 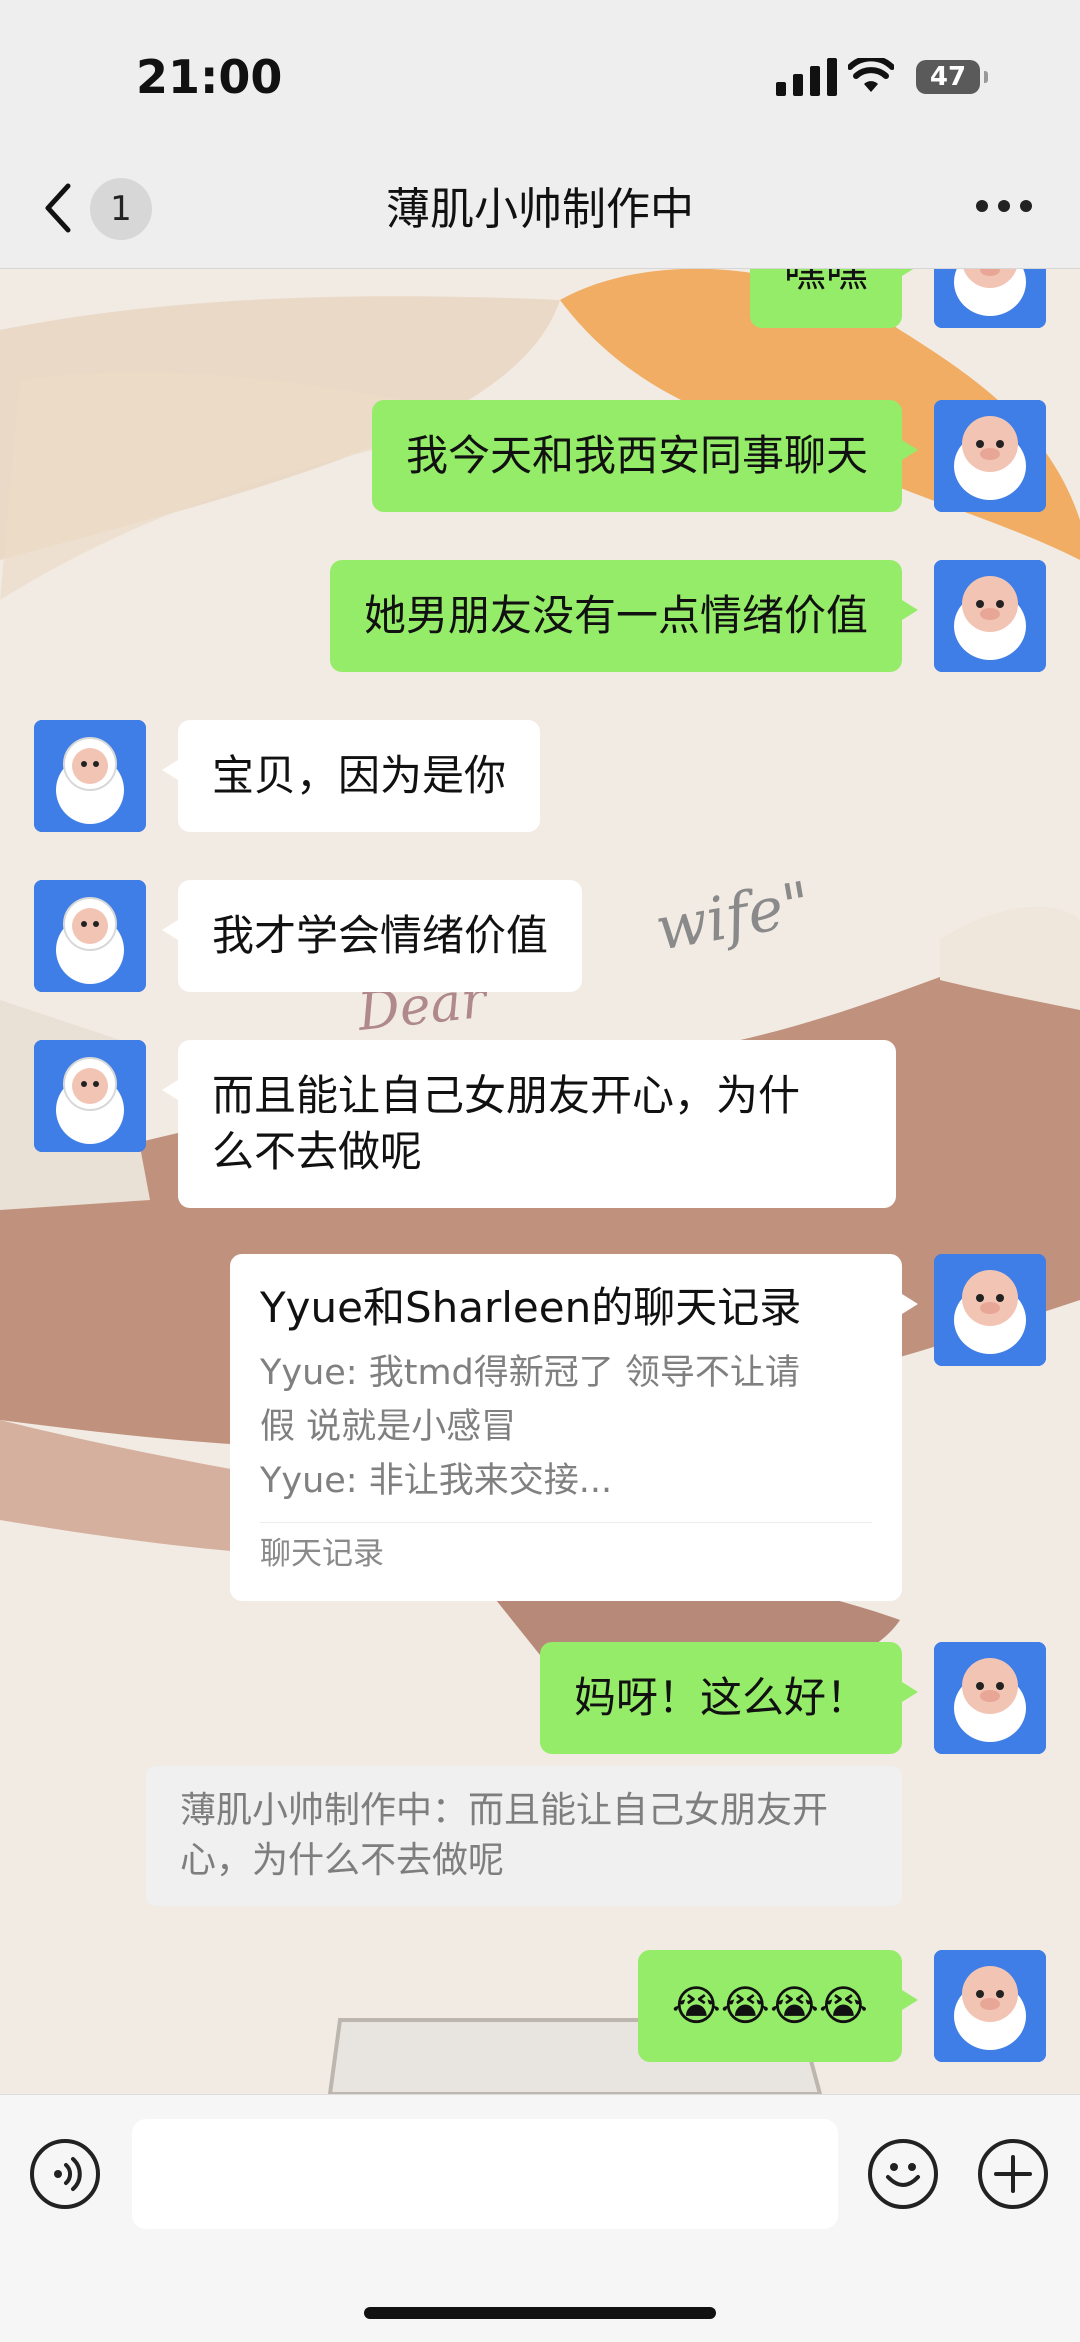 I want to click on card-divider, so click(x=566, y=1522).